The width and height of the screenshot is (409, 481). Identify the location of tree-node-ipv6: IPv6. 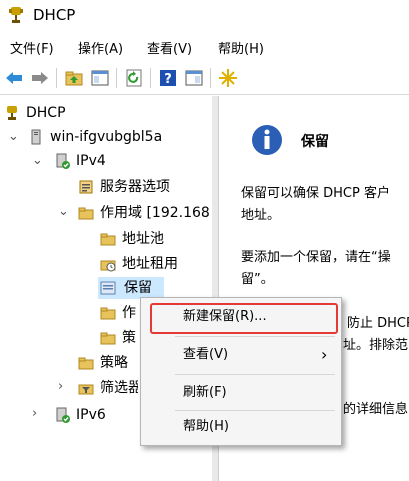
(94, 415).